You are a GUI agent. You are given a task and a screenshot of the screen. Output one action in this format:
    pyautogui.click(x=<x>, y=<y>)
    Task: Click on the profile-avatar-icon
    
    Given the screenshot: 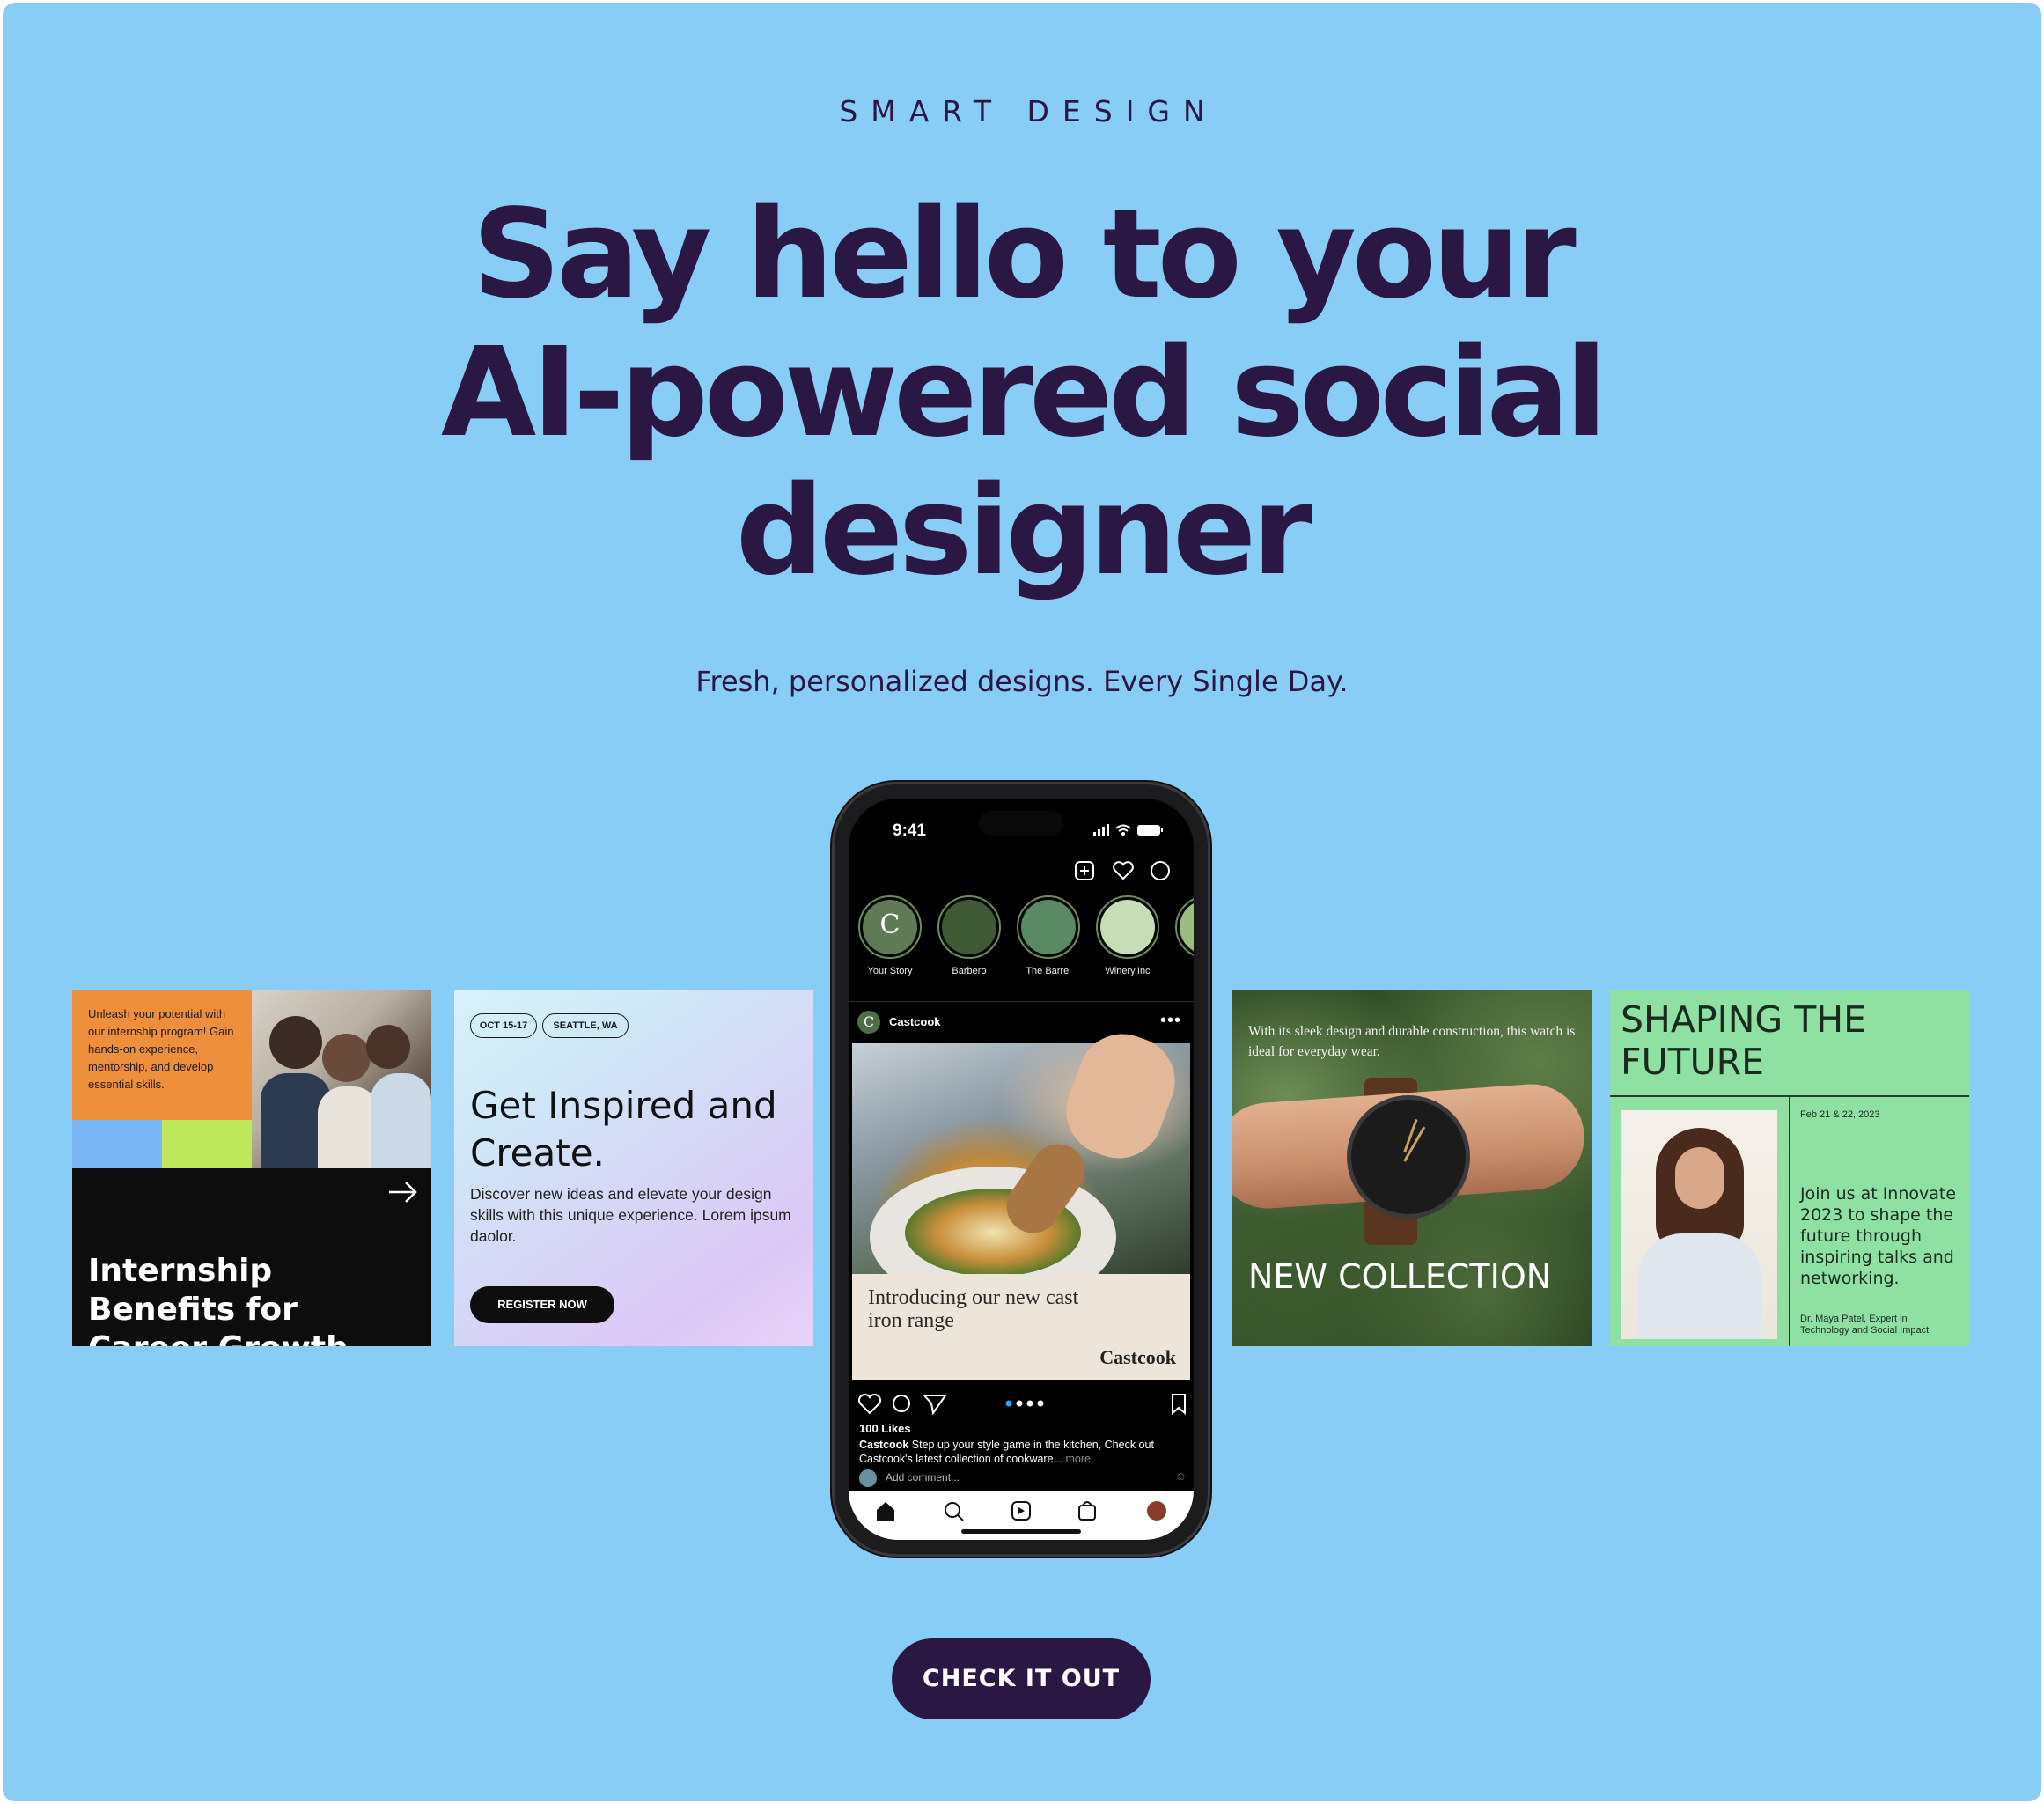 What is the action you would take?
    pyautogui.click(x=1156, y=1511)
    